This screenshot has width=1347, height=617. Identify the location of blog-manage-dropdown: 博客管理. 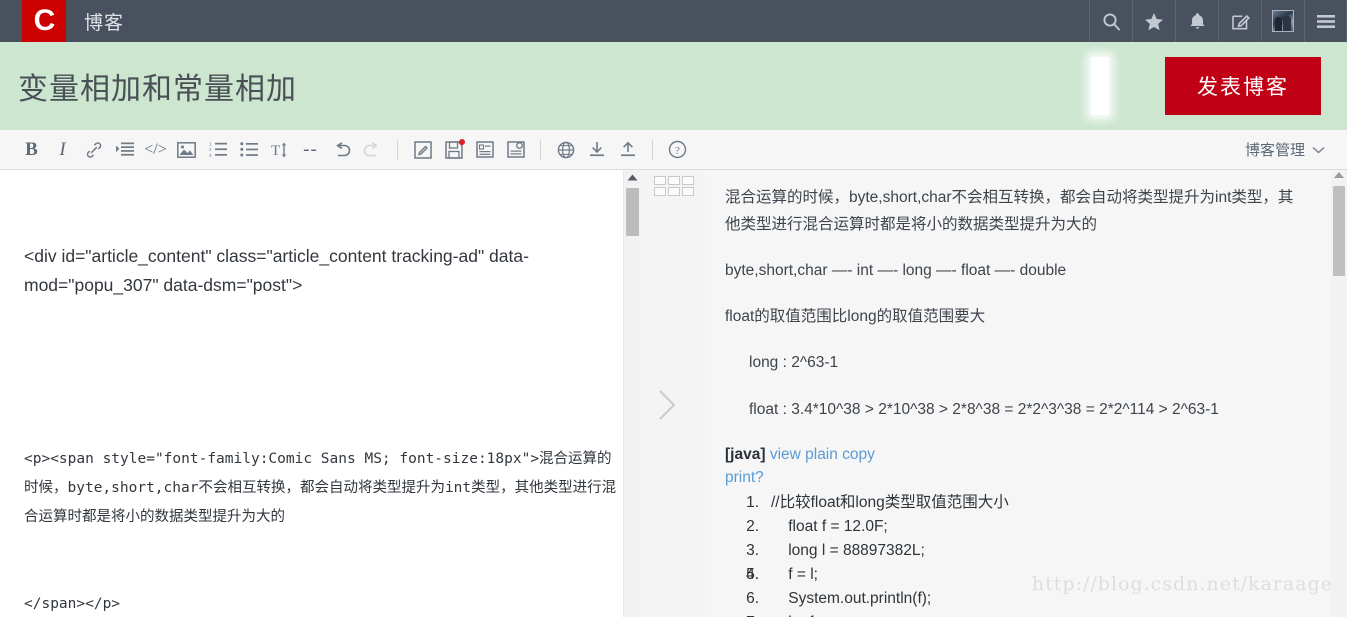
(1285, 149).